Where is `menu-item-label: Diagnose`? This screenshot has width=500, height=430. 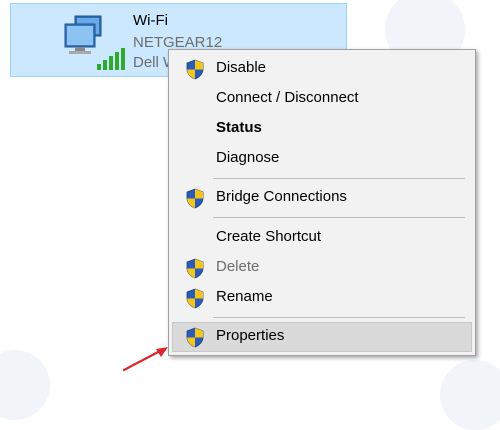 menu-item-label: Diagnose is located at coordinates (248, 157).